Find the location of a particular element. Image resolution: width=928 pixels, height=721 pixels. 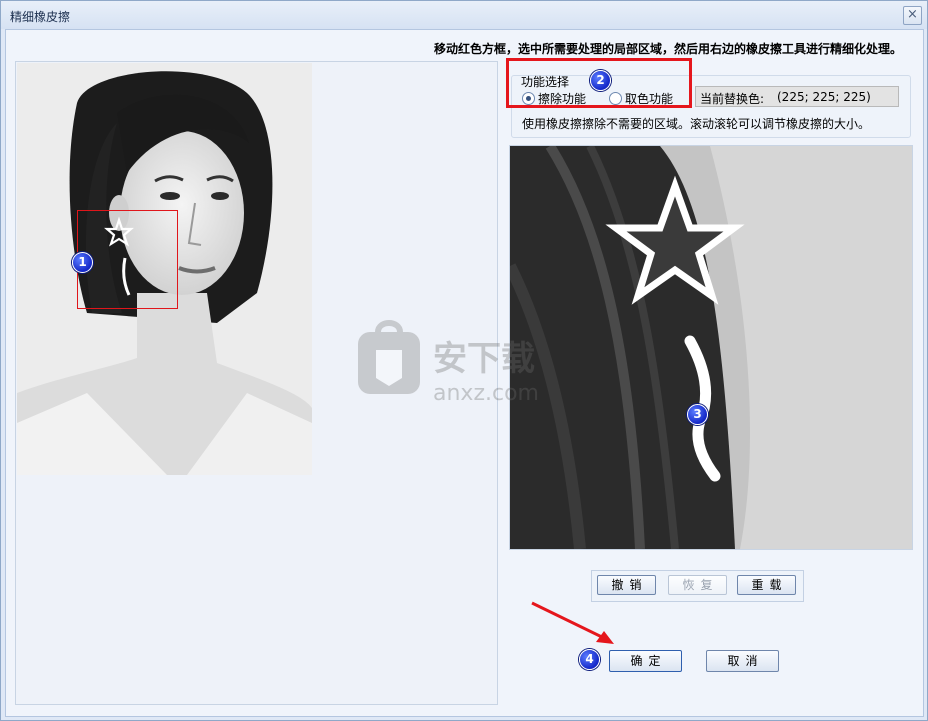

close-button: × is located at coordinates (912, 15).